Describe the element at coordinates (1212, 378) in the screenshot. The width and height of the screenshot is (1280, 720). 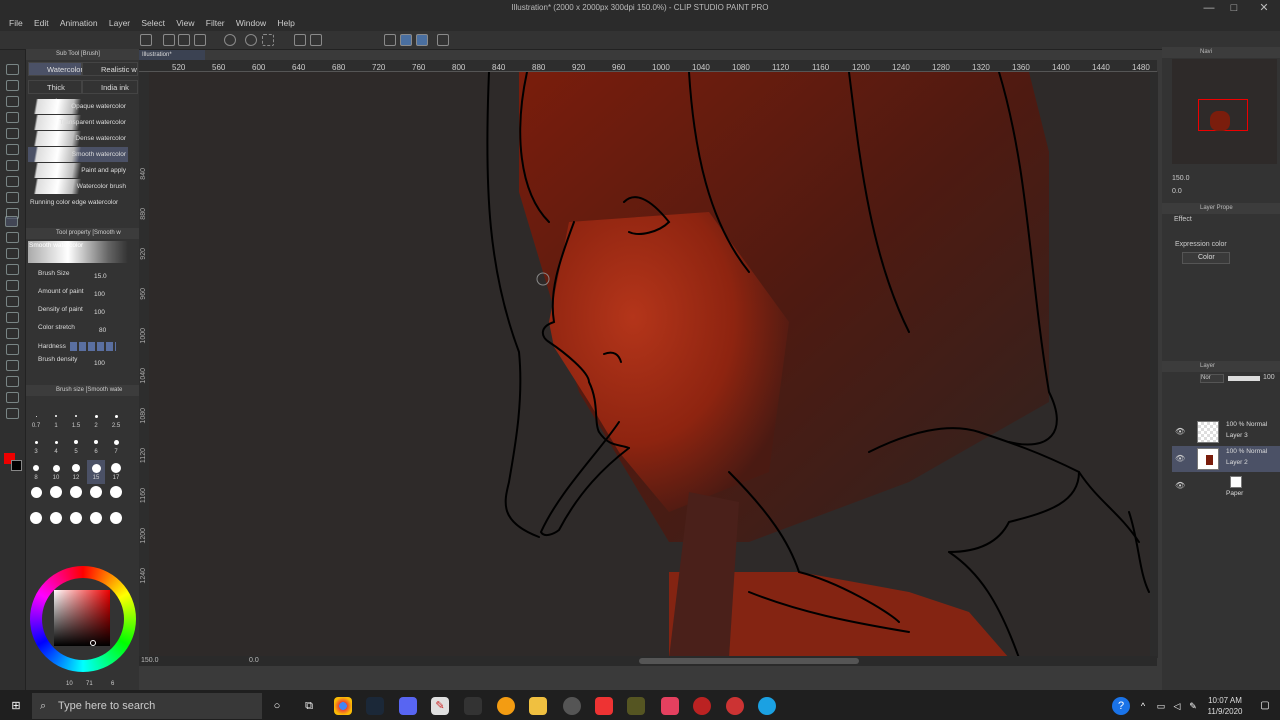
I see `blend-mode-select: Nor` at that location.